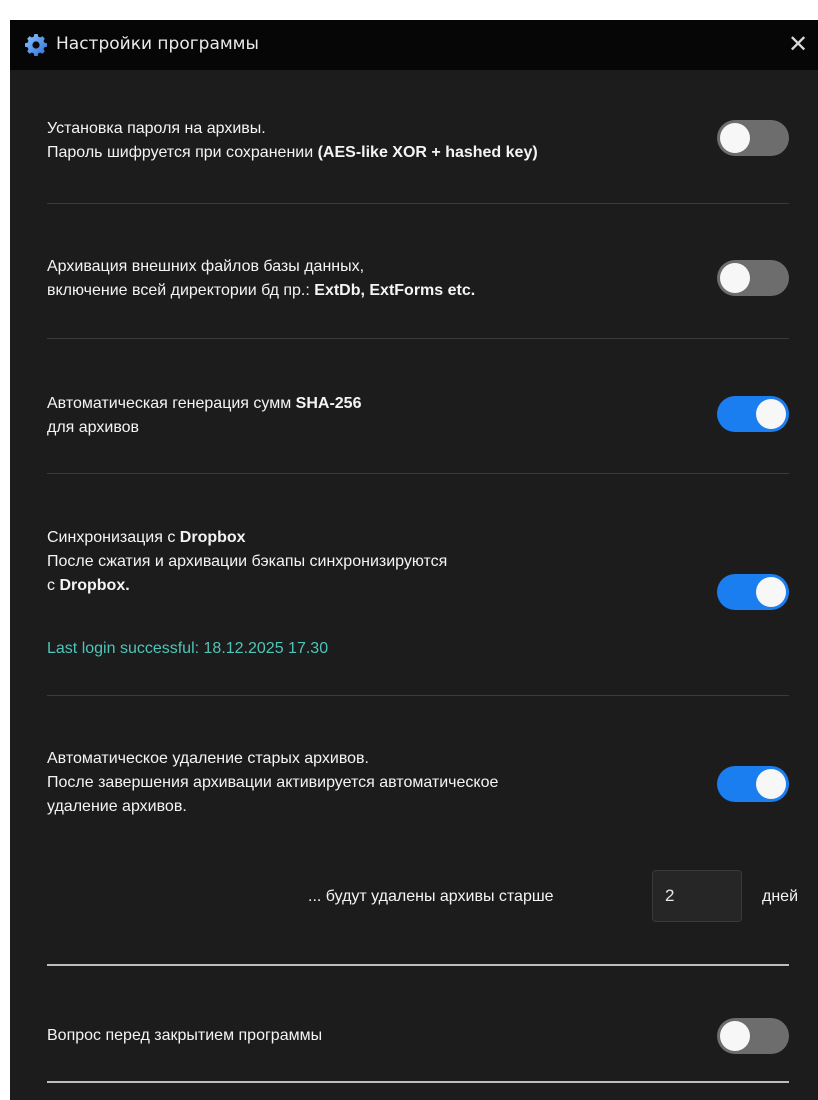 The image size is (818, 1100). I want to click on days-unit: дней, so click(780, 896).